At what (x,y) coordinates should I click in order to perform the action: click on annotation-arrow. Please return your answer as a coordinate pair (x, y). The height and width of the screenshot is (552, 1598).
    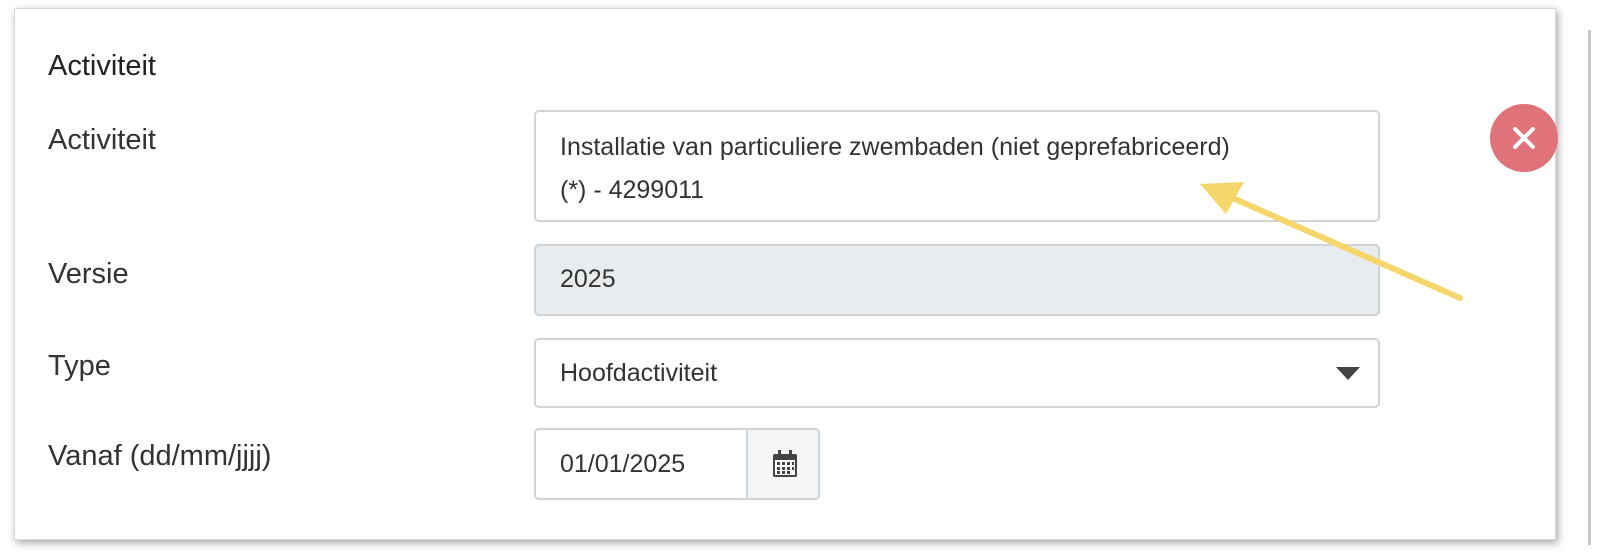
    Looking at the image, I should click on (1331, 241).